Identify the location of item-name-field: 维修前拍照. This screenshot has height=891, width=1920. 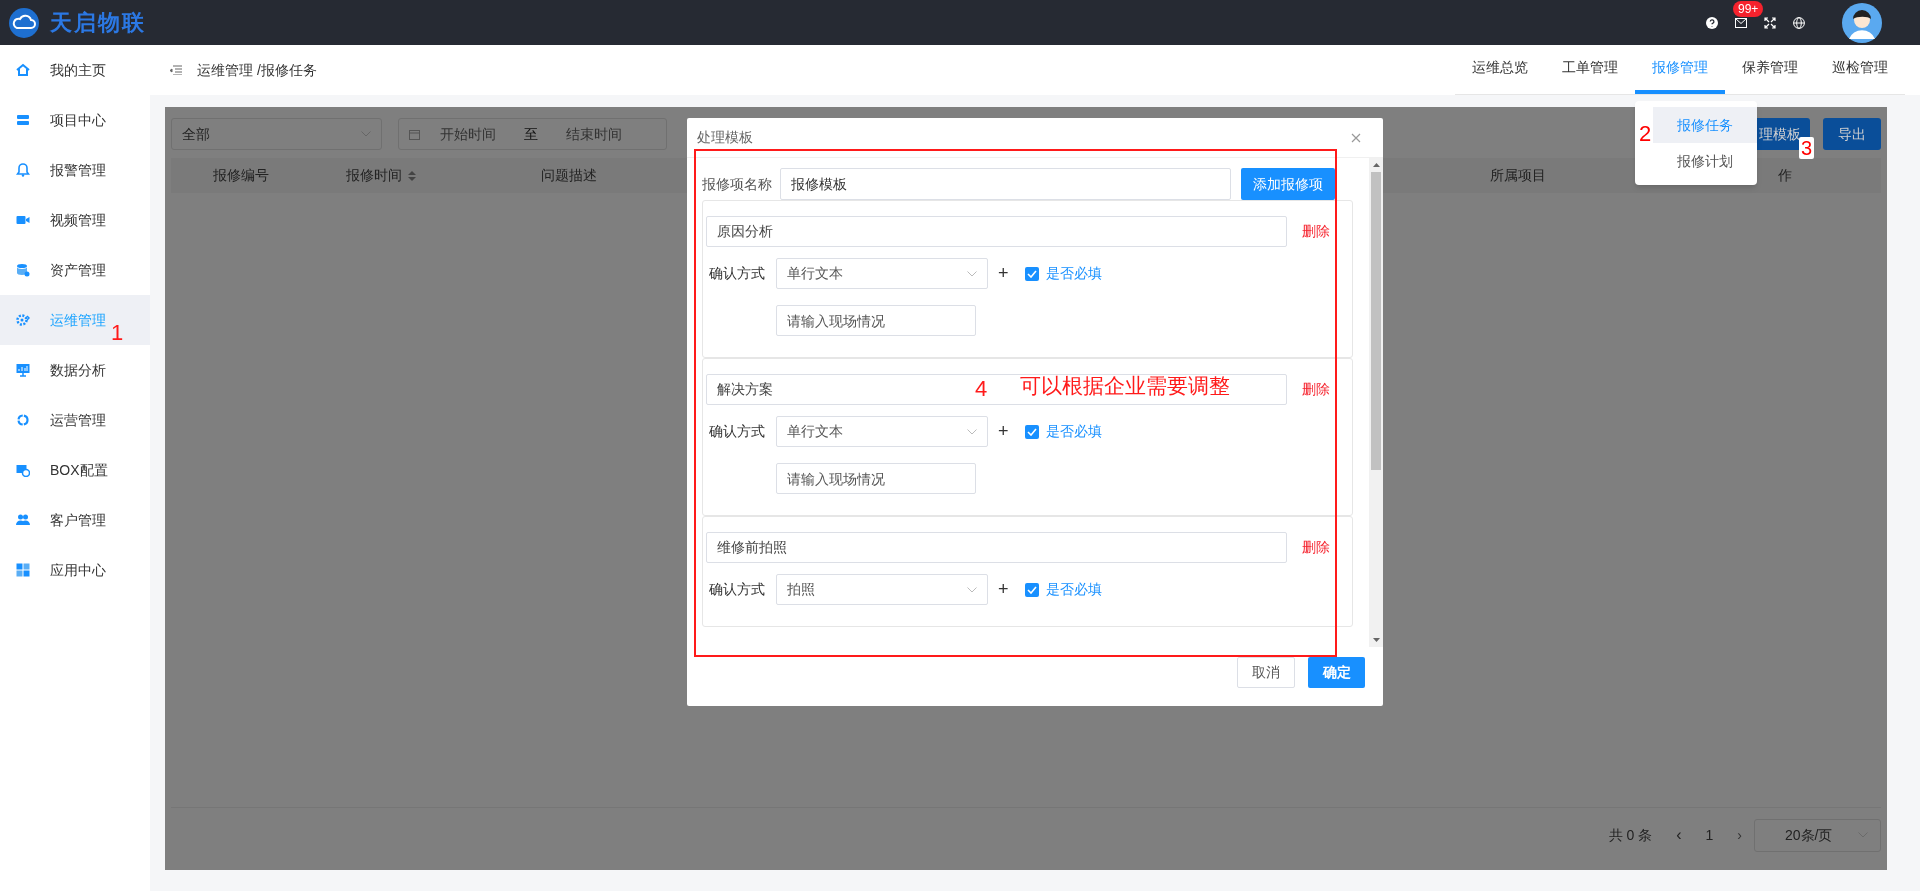
(996, 547).